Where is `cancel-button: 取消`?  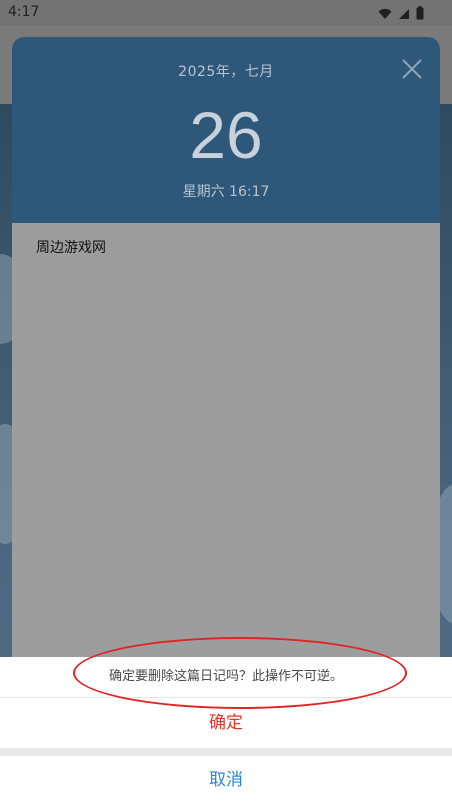
cancel-button: 取消 is located at coordinates (226, 780).